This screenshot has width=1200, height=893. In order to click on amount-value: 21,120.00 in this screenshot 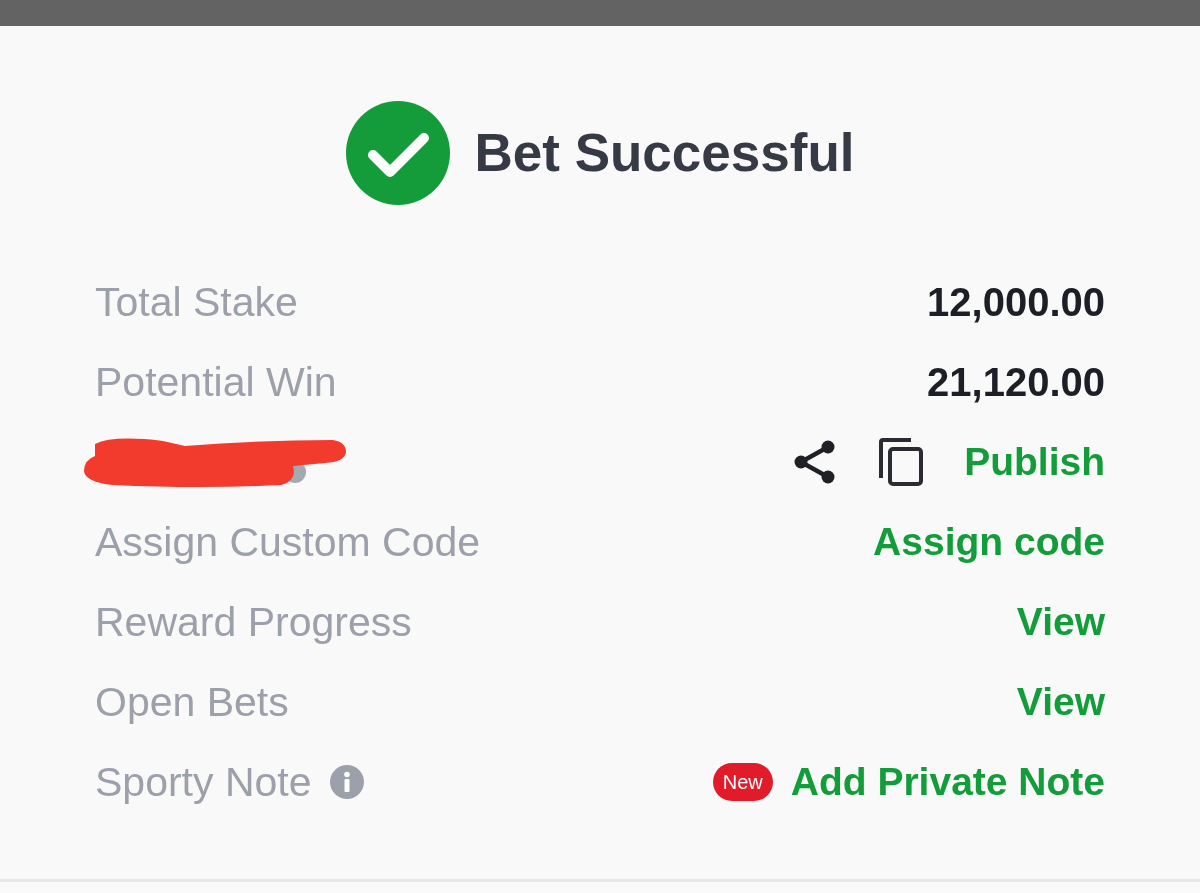, I will do `click(1016, 382)`.